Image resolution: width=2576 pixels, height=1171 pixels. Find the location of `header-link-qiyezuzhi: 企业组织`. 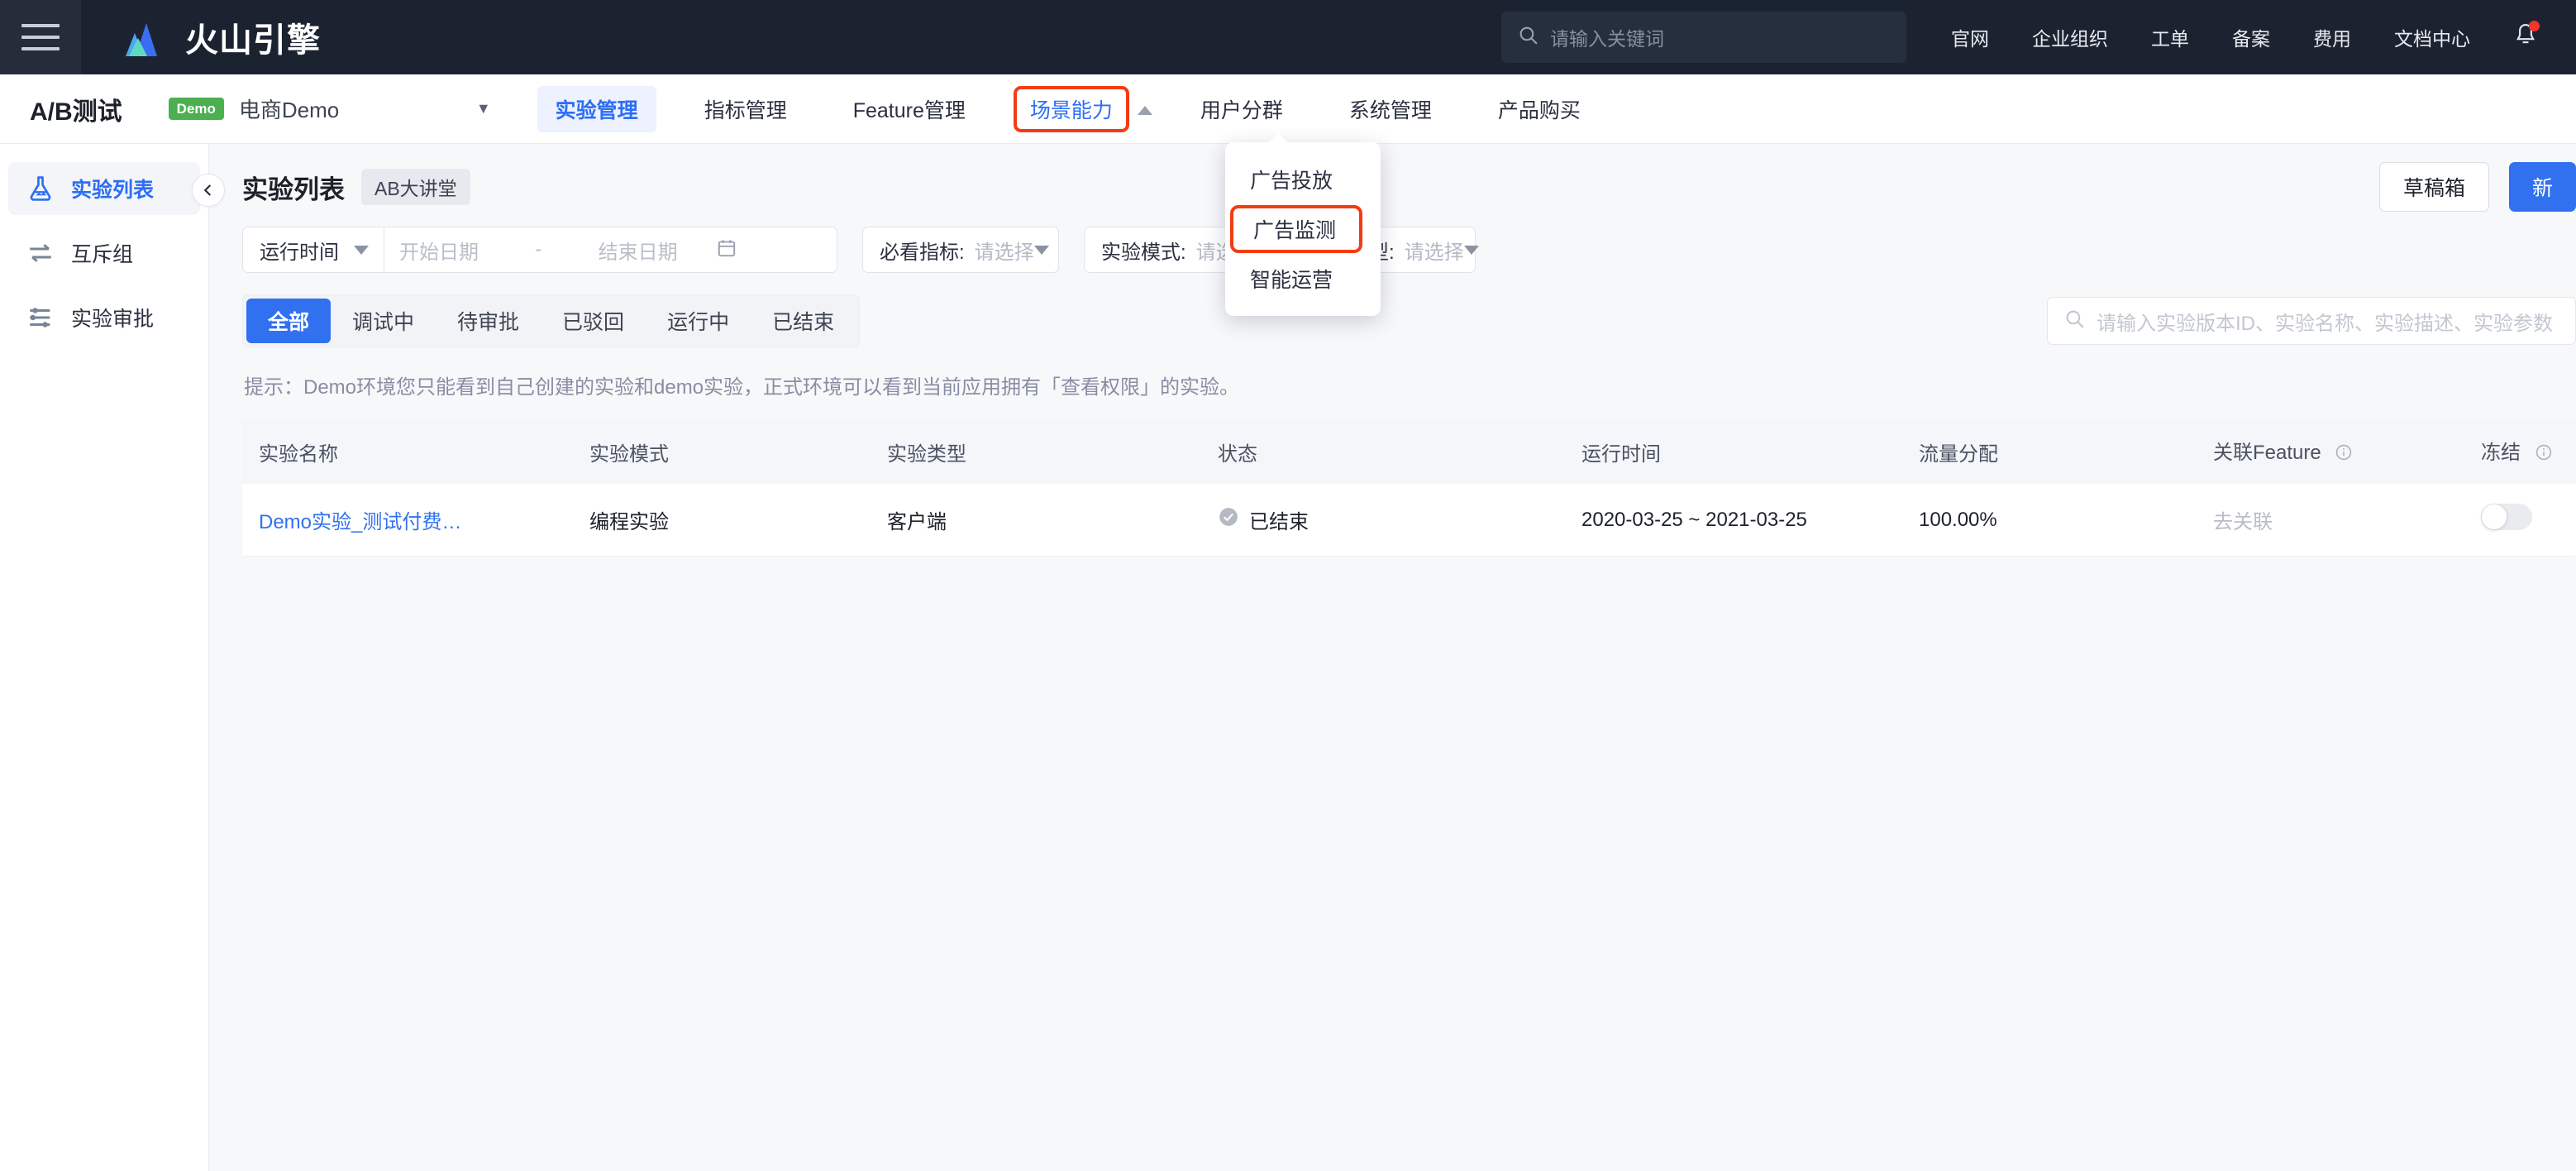

header-link-qiyezuzhi: 企业组织 is located at coordinates (2070, 37).